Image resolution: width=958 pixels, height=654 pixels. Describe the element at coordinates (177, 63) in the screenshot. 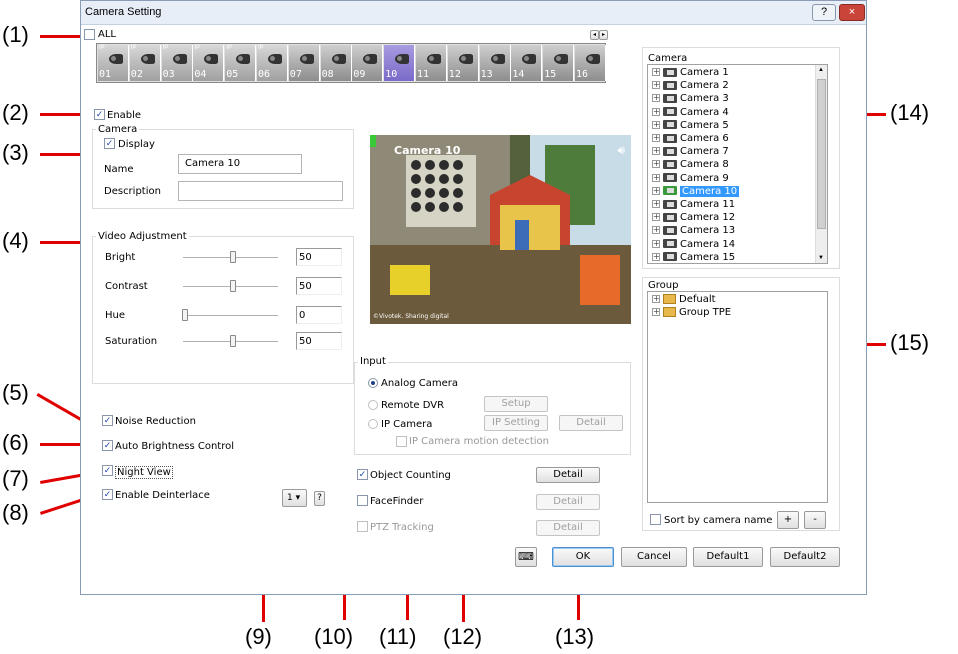

I see `camera-thumb: IP 03` at that location.